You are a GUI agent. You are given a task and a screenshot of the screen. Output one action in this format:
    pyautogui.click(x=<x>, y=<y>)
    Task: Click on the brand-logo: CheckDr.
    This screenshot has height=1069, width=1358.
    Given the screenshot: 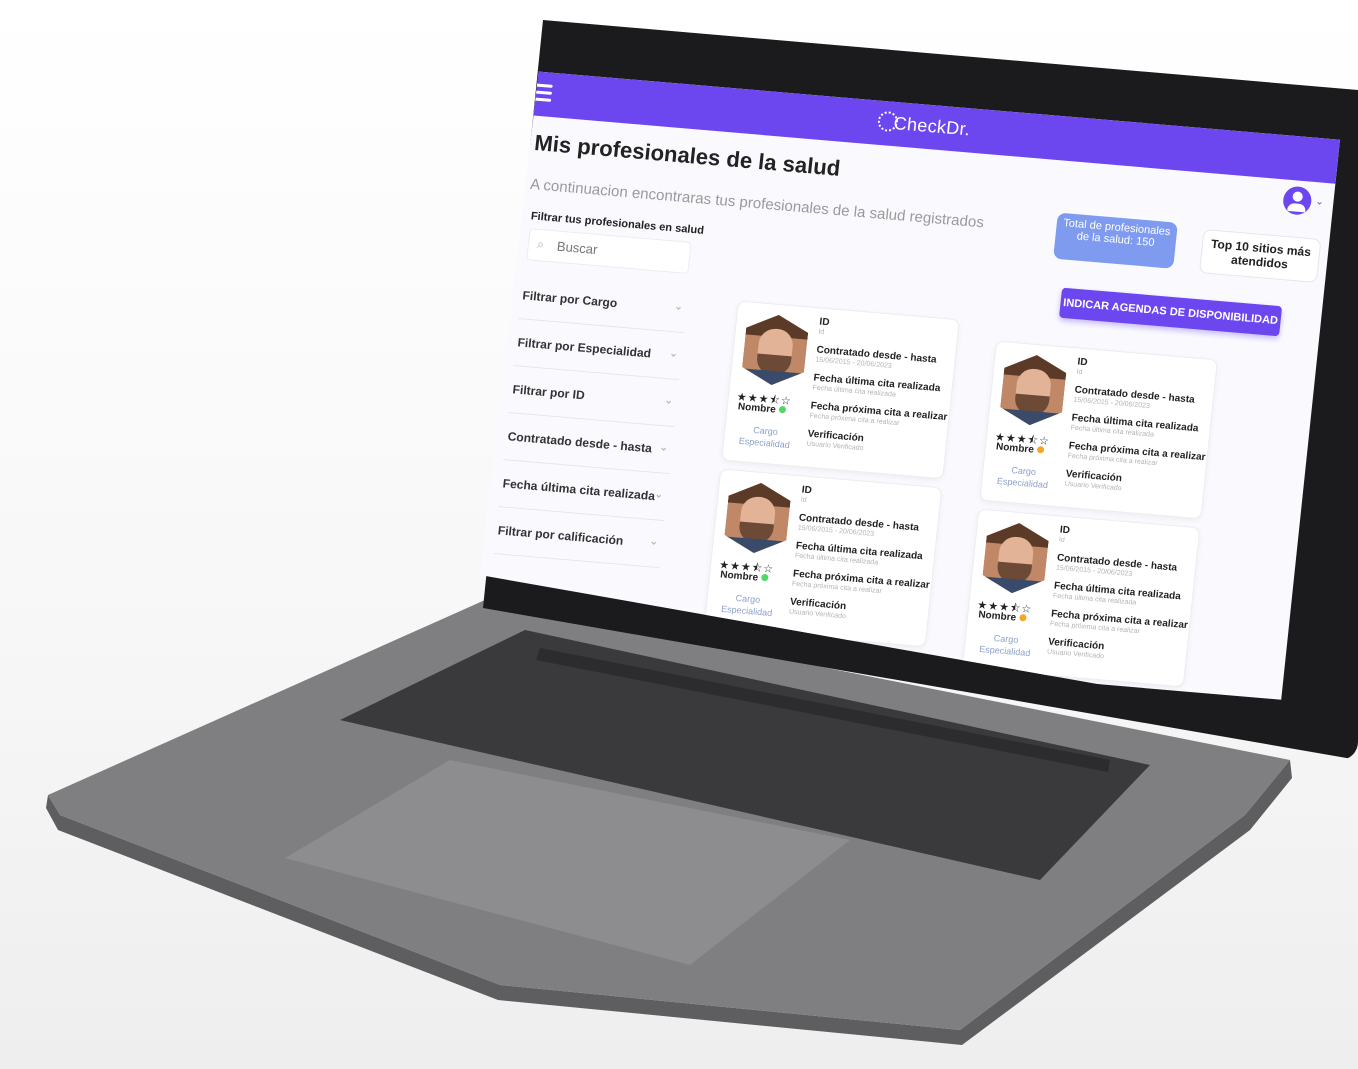 What is the action you would take?
    pyautogui.click(x=924, y=125)
    